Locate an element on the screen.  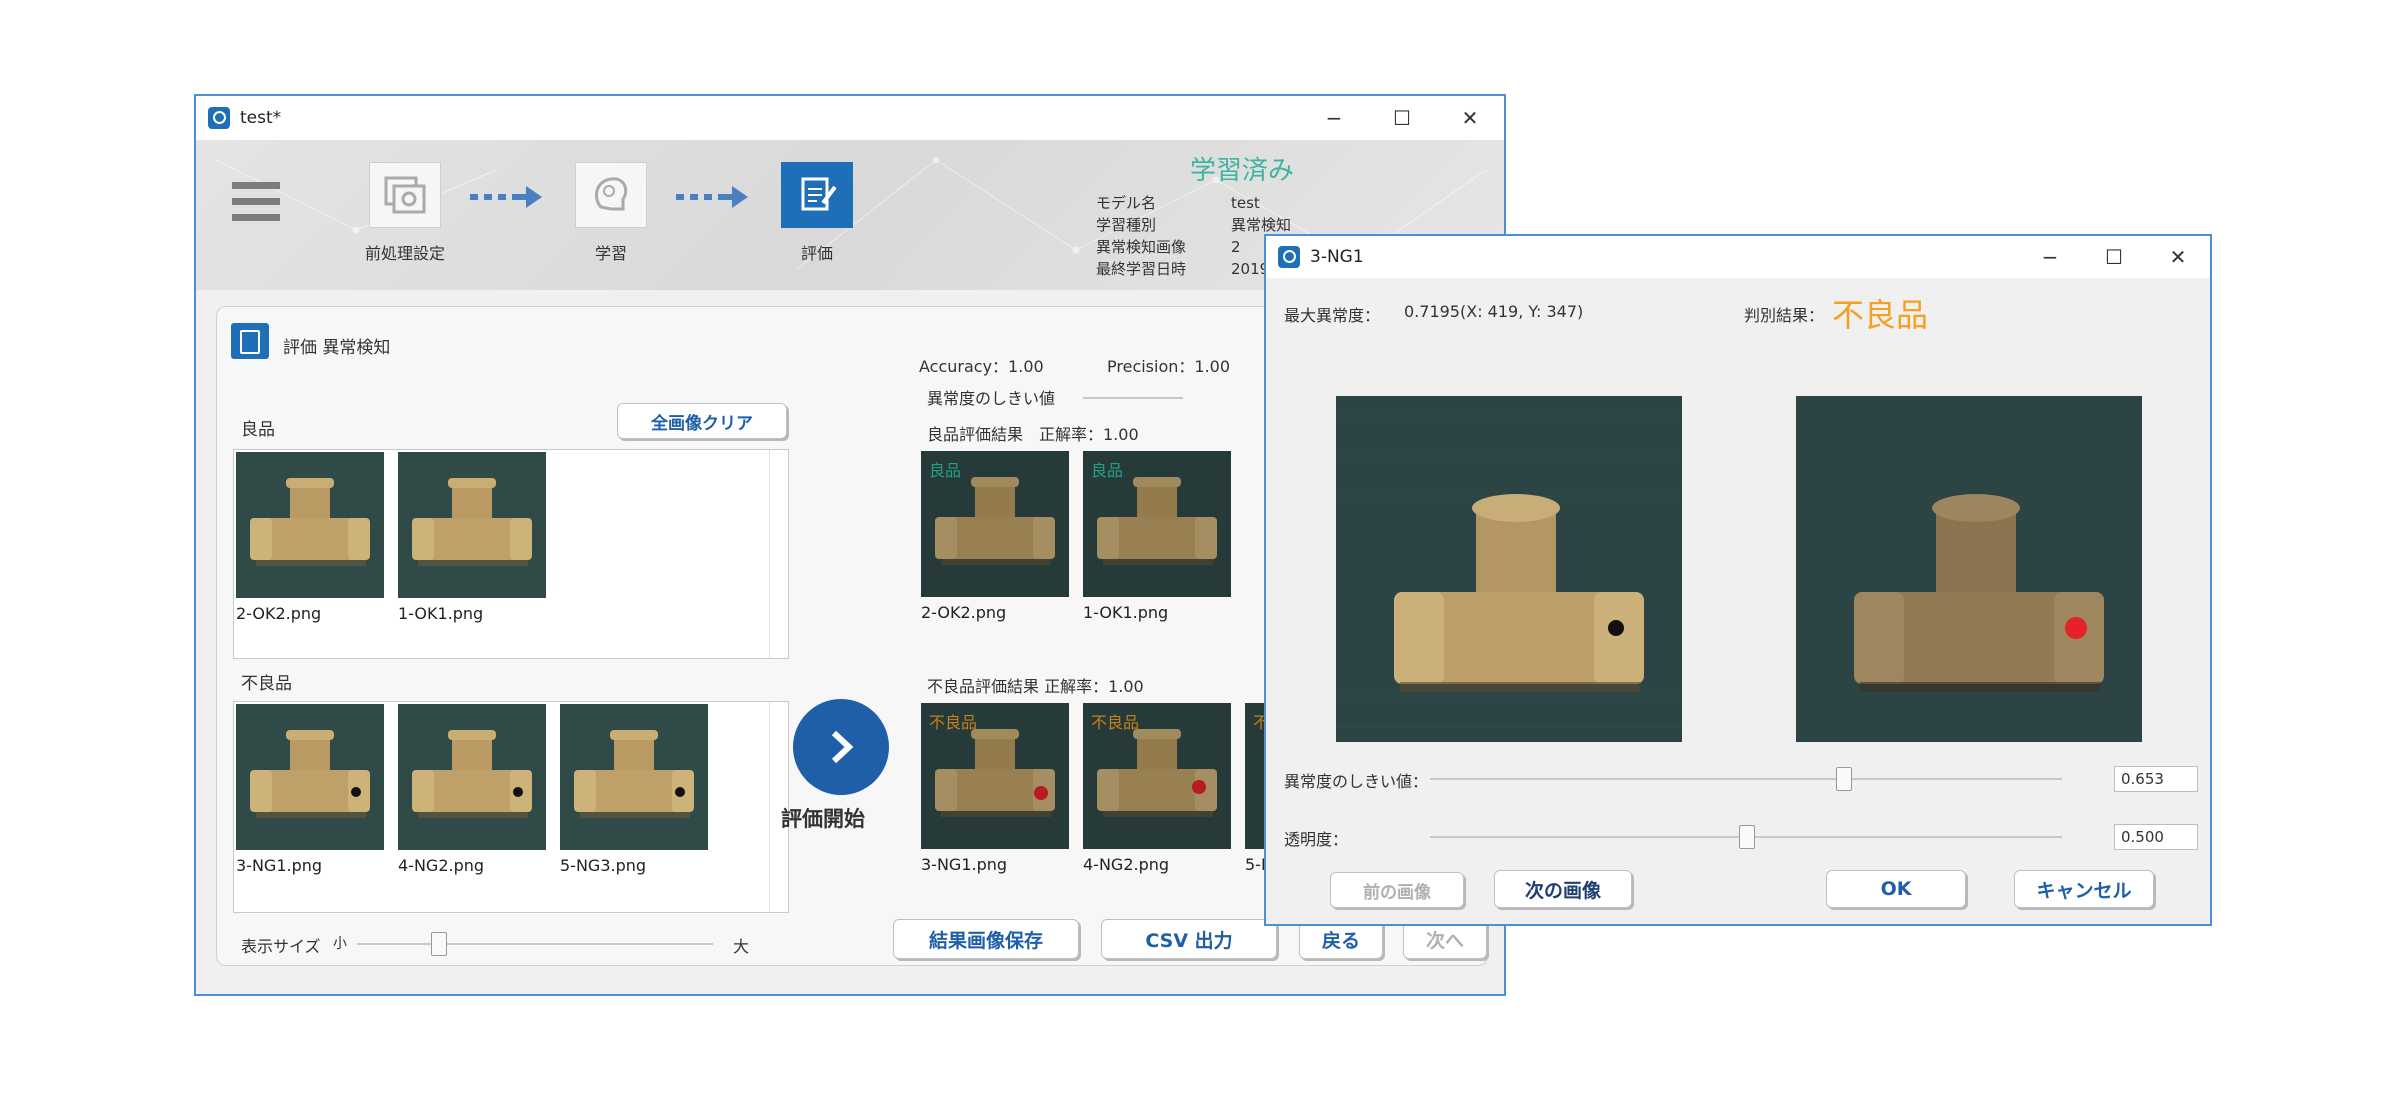
image-filename: 3-NG1.png is located at coordinates (279, 865).